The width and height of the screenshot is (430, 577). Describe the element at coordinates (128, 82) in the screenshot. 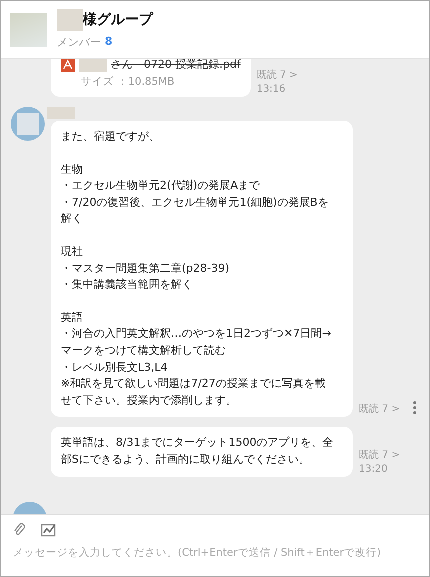

I see `file-size: サイズ ：10.85MB` at that location.